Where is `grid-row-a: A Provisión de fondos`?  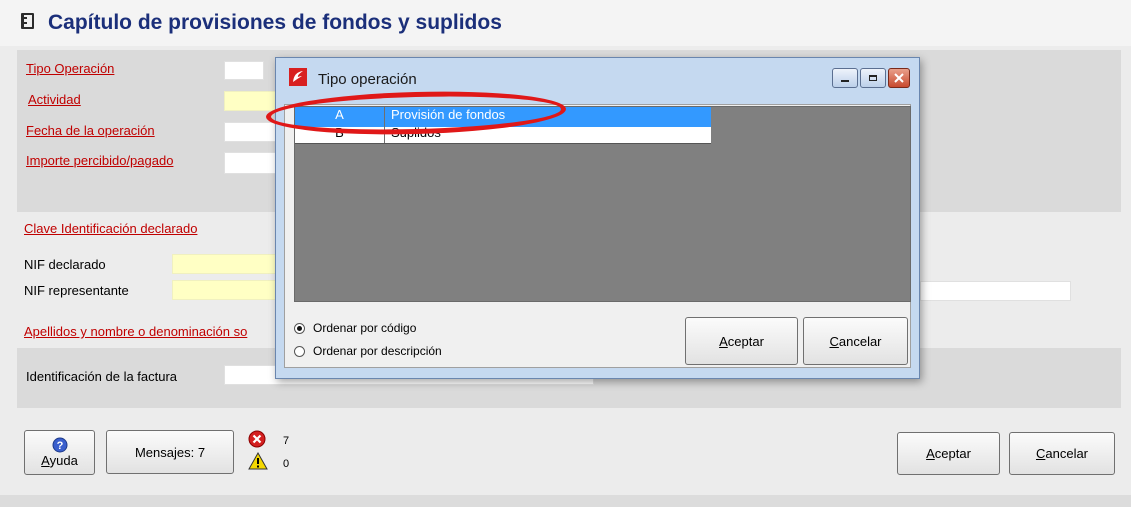
grid-row-a: A Provisión de fondos is located at coordinates (503, 117).